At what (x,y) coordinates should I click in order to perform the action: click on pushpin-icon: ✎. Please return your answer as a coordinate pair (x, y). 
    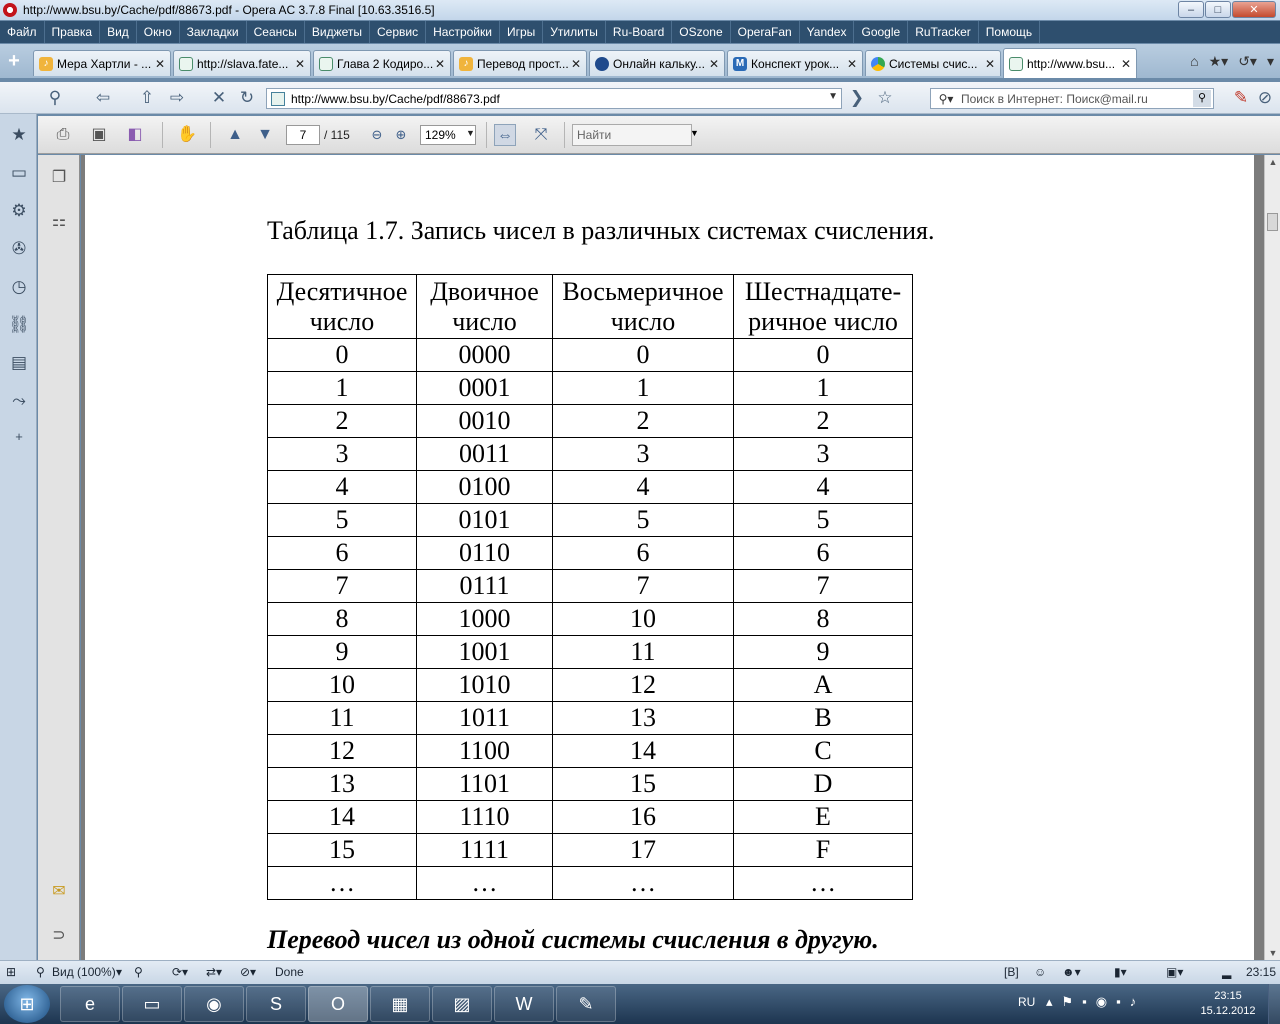
    Looking at the image, I should click on (1241, 98).